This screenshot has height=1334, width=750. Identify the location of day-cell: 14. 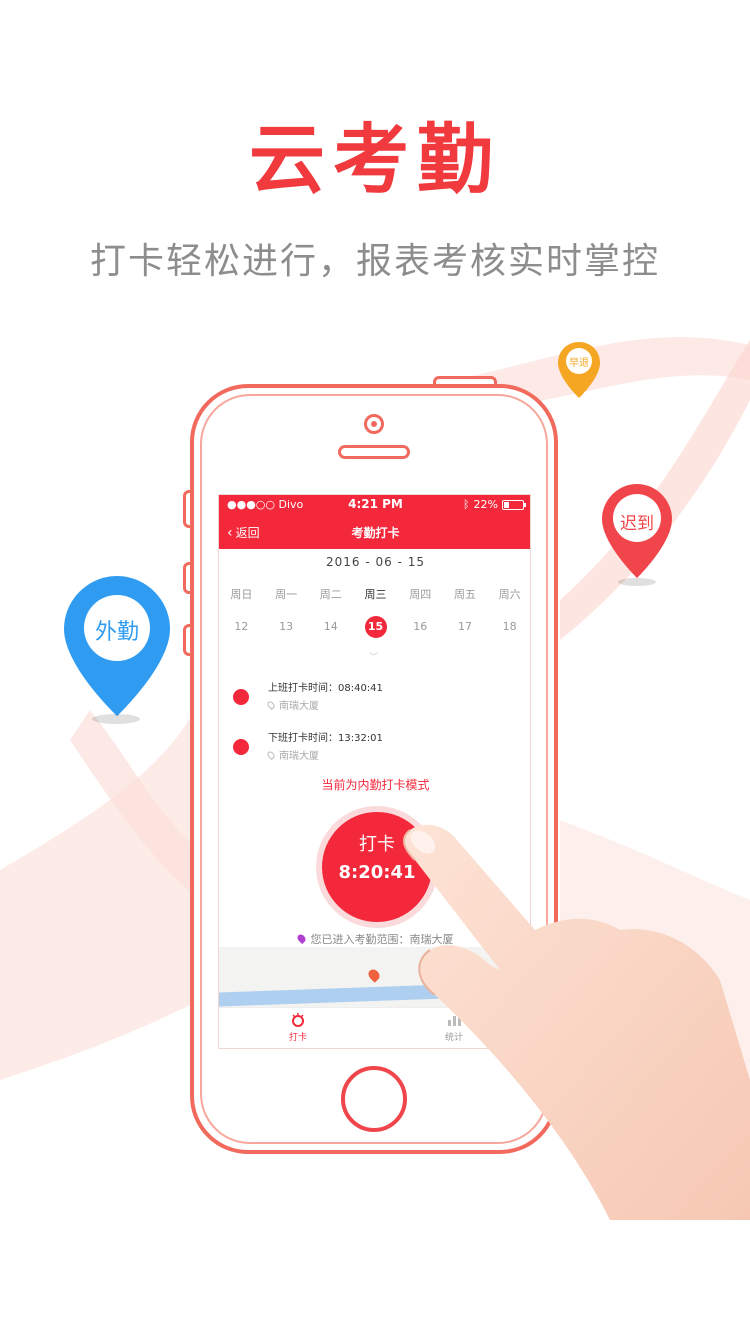
(330, 627).